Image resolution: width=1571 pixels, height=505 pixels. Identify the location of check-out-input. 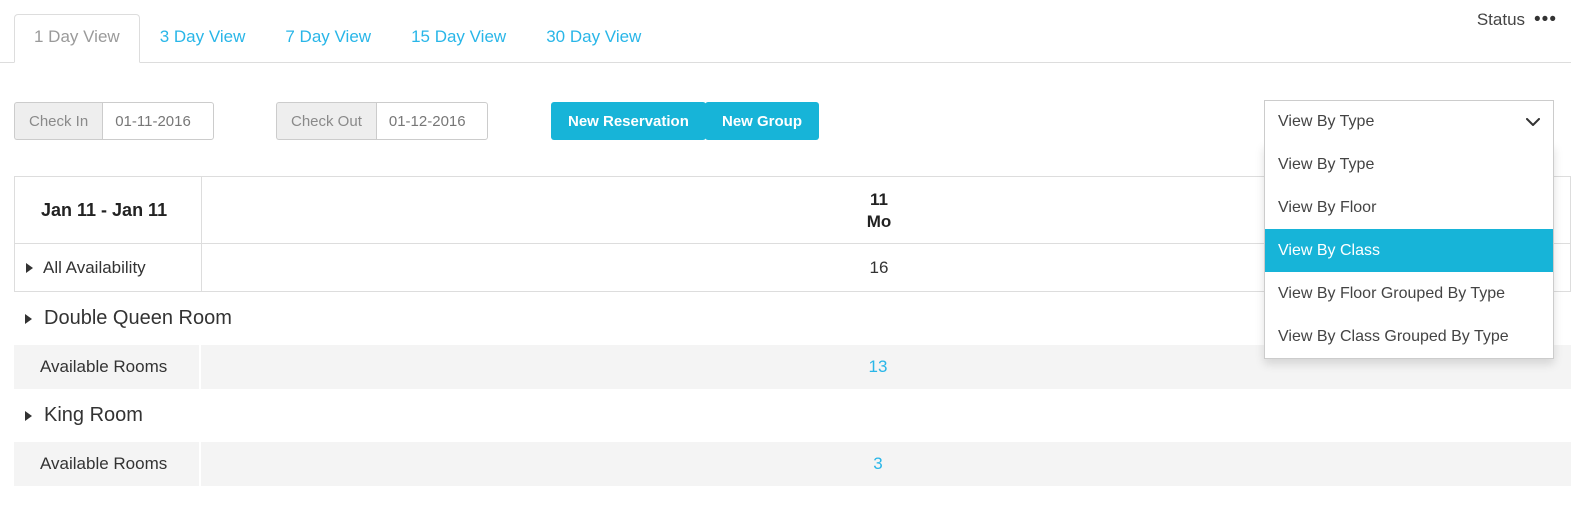
(431, 121).